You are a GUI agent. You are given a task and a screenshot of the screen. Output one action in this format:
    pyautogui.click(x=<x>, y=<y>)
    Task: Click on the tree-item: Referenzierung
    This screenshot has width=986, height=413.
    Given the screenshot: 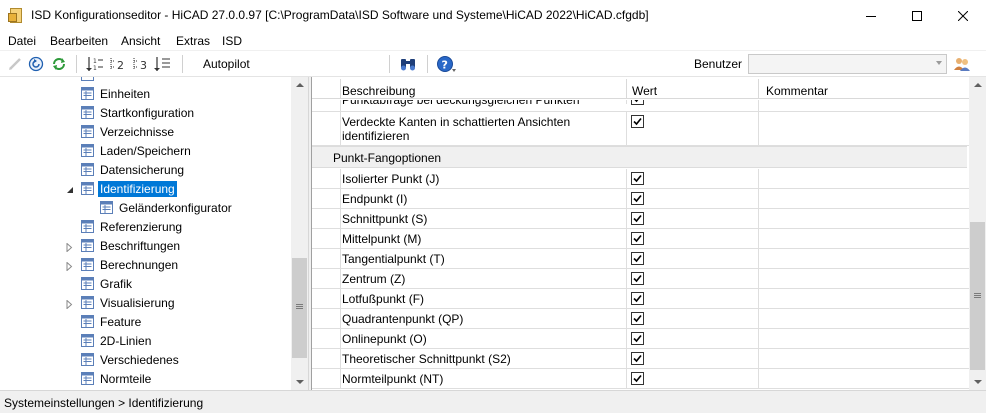 What is the action you would take?
    pyautogui.click(x=132, y=226)
    